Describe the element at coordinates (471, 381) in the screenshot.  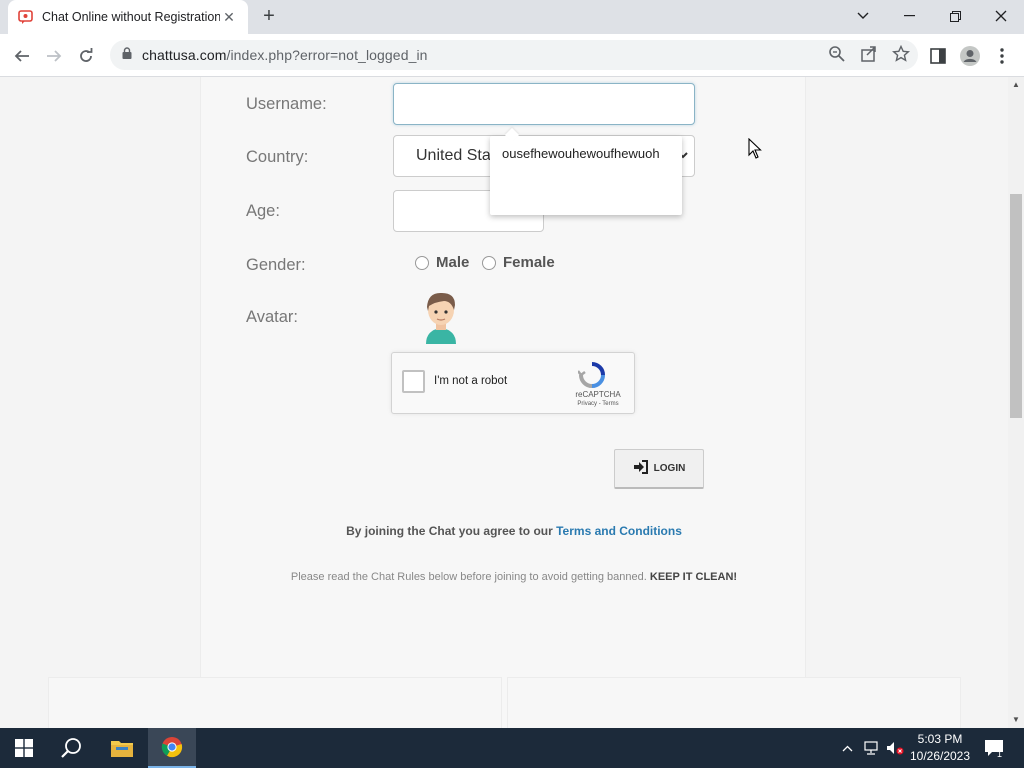
I see `recaptcha-label: I'm not a robot` at that location.